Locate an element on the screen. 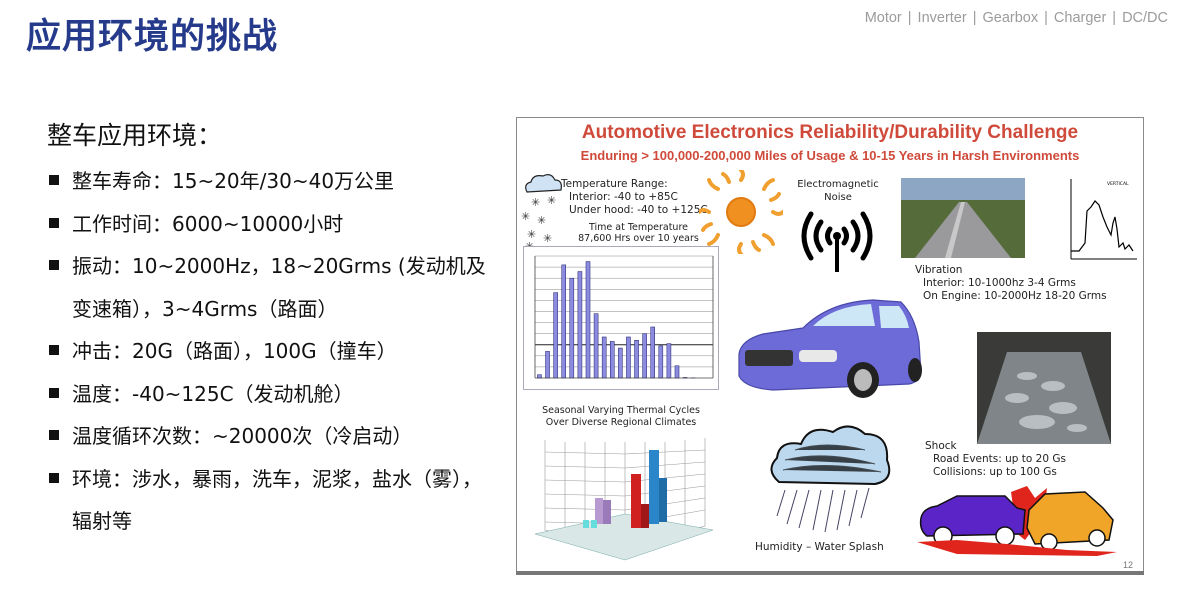 This screenshot has height=595, width=1190. time-value: 87,600 Hrs over 10 years is located at coordinates (638, 238).